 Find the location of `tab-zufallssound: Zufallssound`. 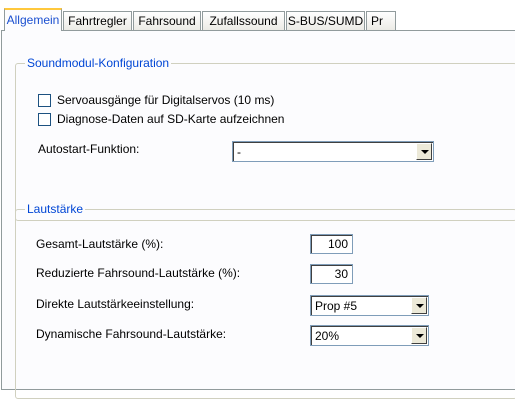

tab-zufallssound: Zufallssound is located at coordinates (243, 20).